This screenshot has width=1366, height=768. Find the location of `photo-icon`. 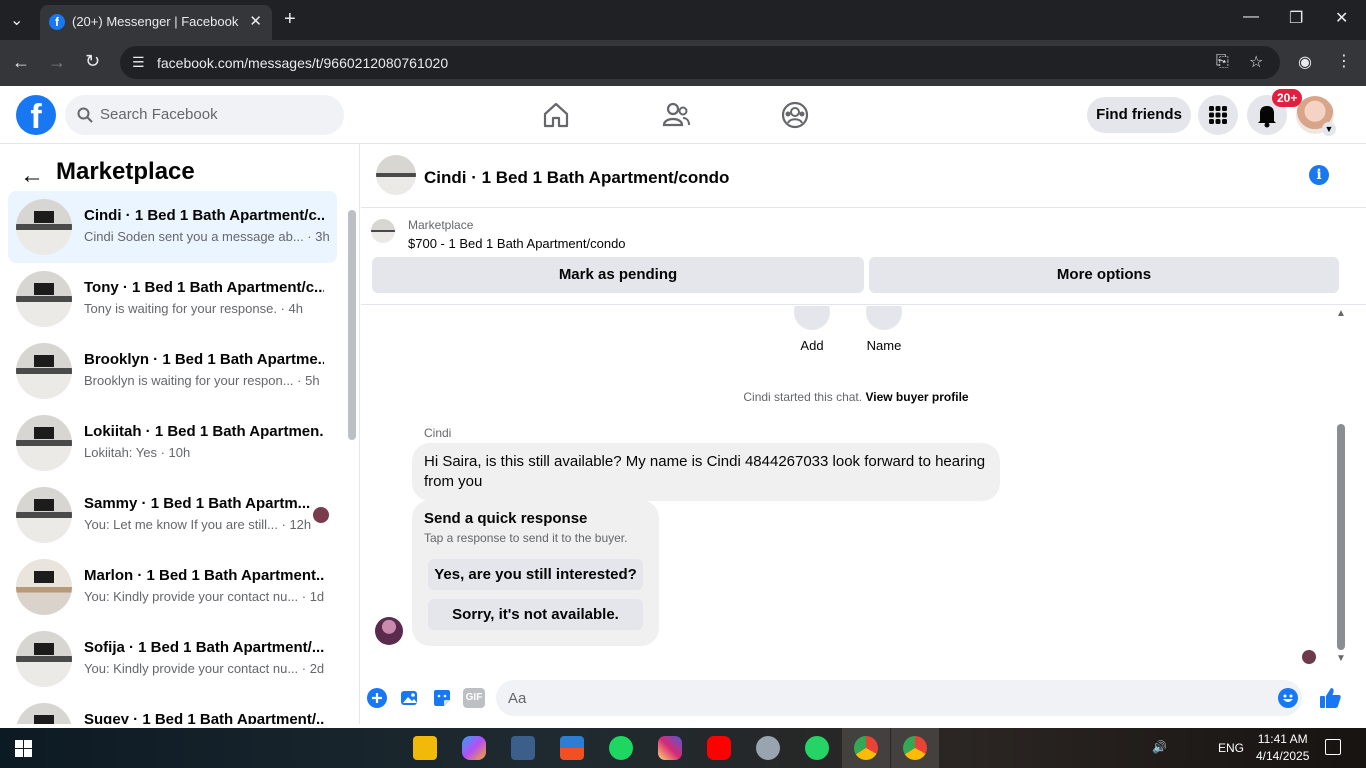

photo-icon is located at coordinates (410, 698).